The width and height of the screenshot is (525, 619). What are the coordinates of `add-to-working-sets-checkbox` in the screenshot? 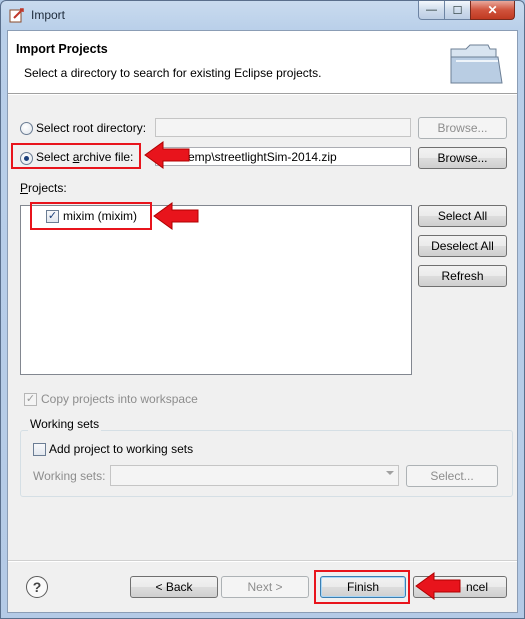 It's located at (39, 449).